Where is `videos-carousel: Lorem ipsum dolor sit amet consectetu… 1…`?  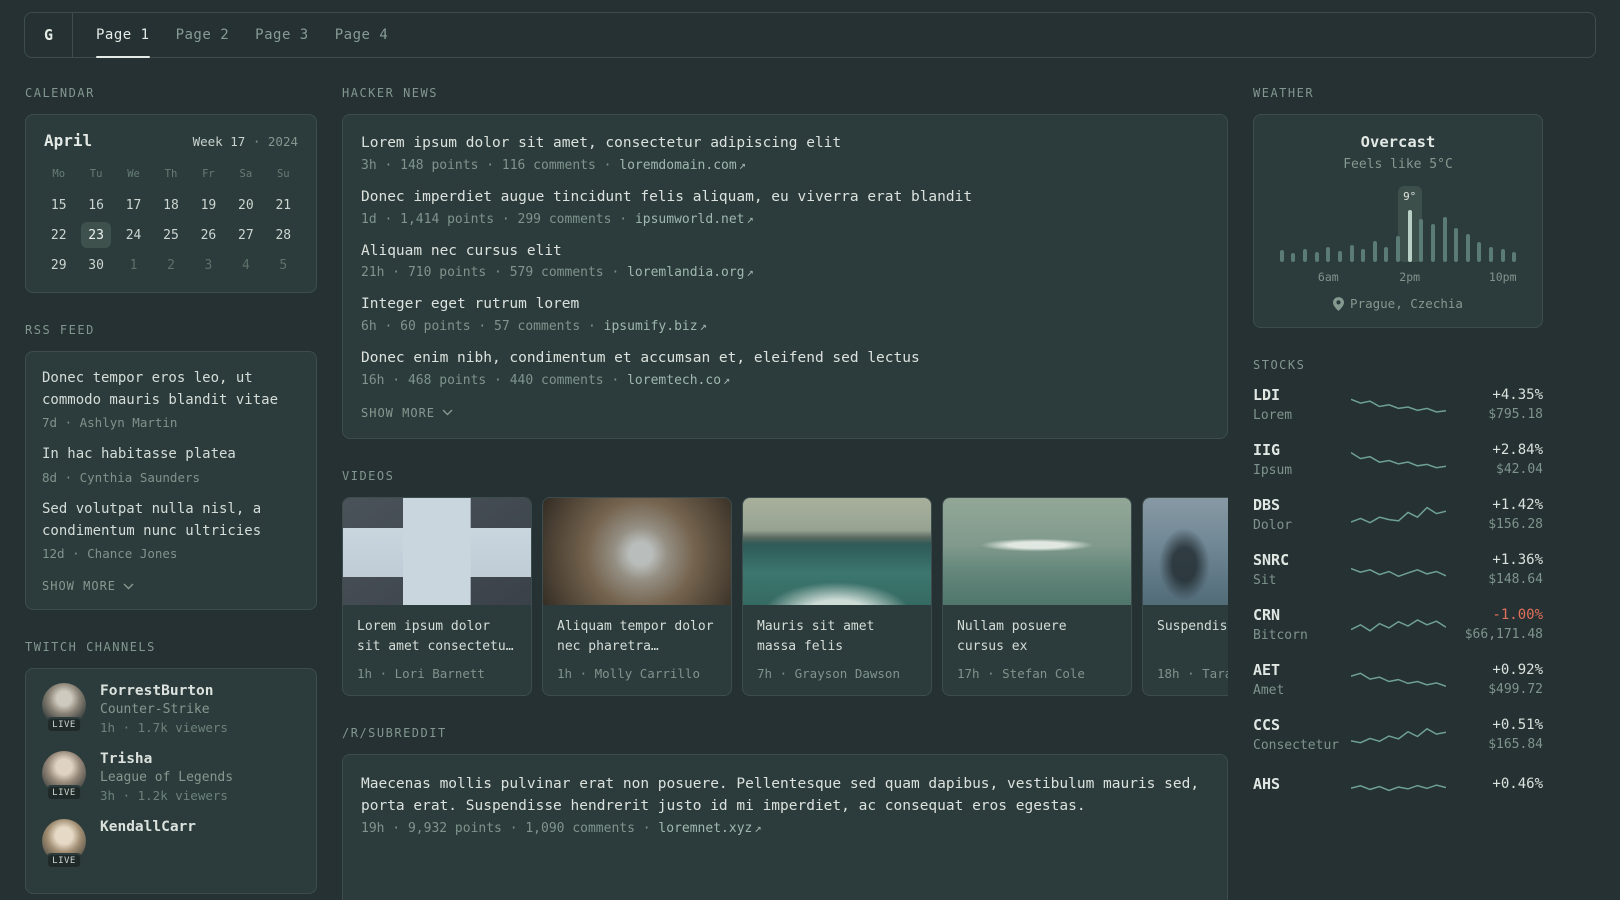
videos-carousel: Lorem ipsum dolor sit amet consectetu… 1… is located at coordinates (785, 596).